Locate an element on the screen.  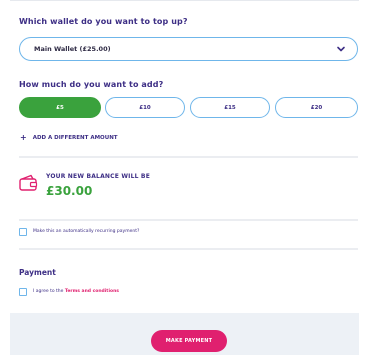
new-balance-label: YOUR NEW BALANCE WILL BE is located at coordinates (98, 176).